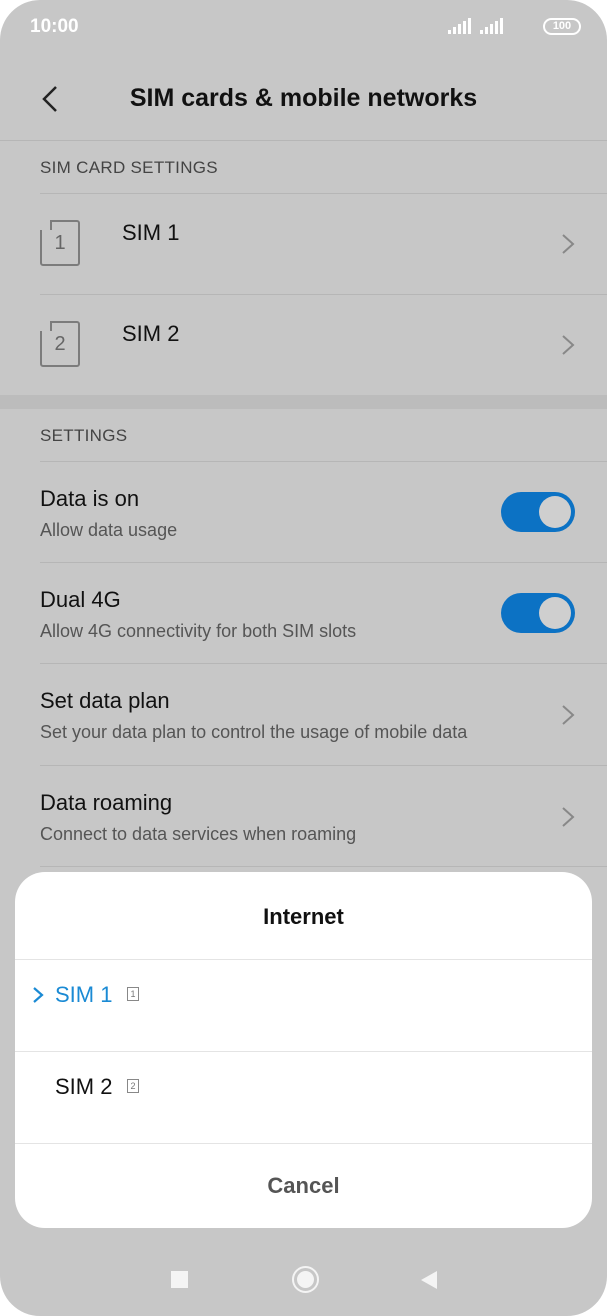  Describe the element at coordinates (303, 1098) in the screenshot. I see `option-sim-2: SIM 2 2` at that location.